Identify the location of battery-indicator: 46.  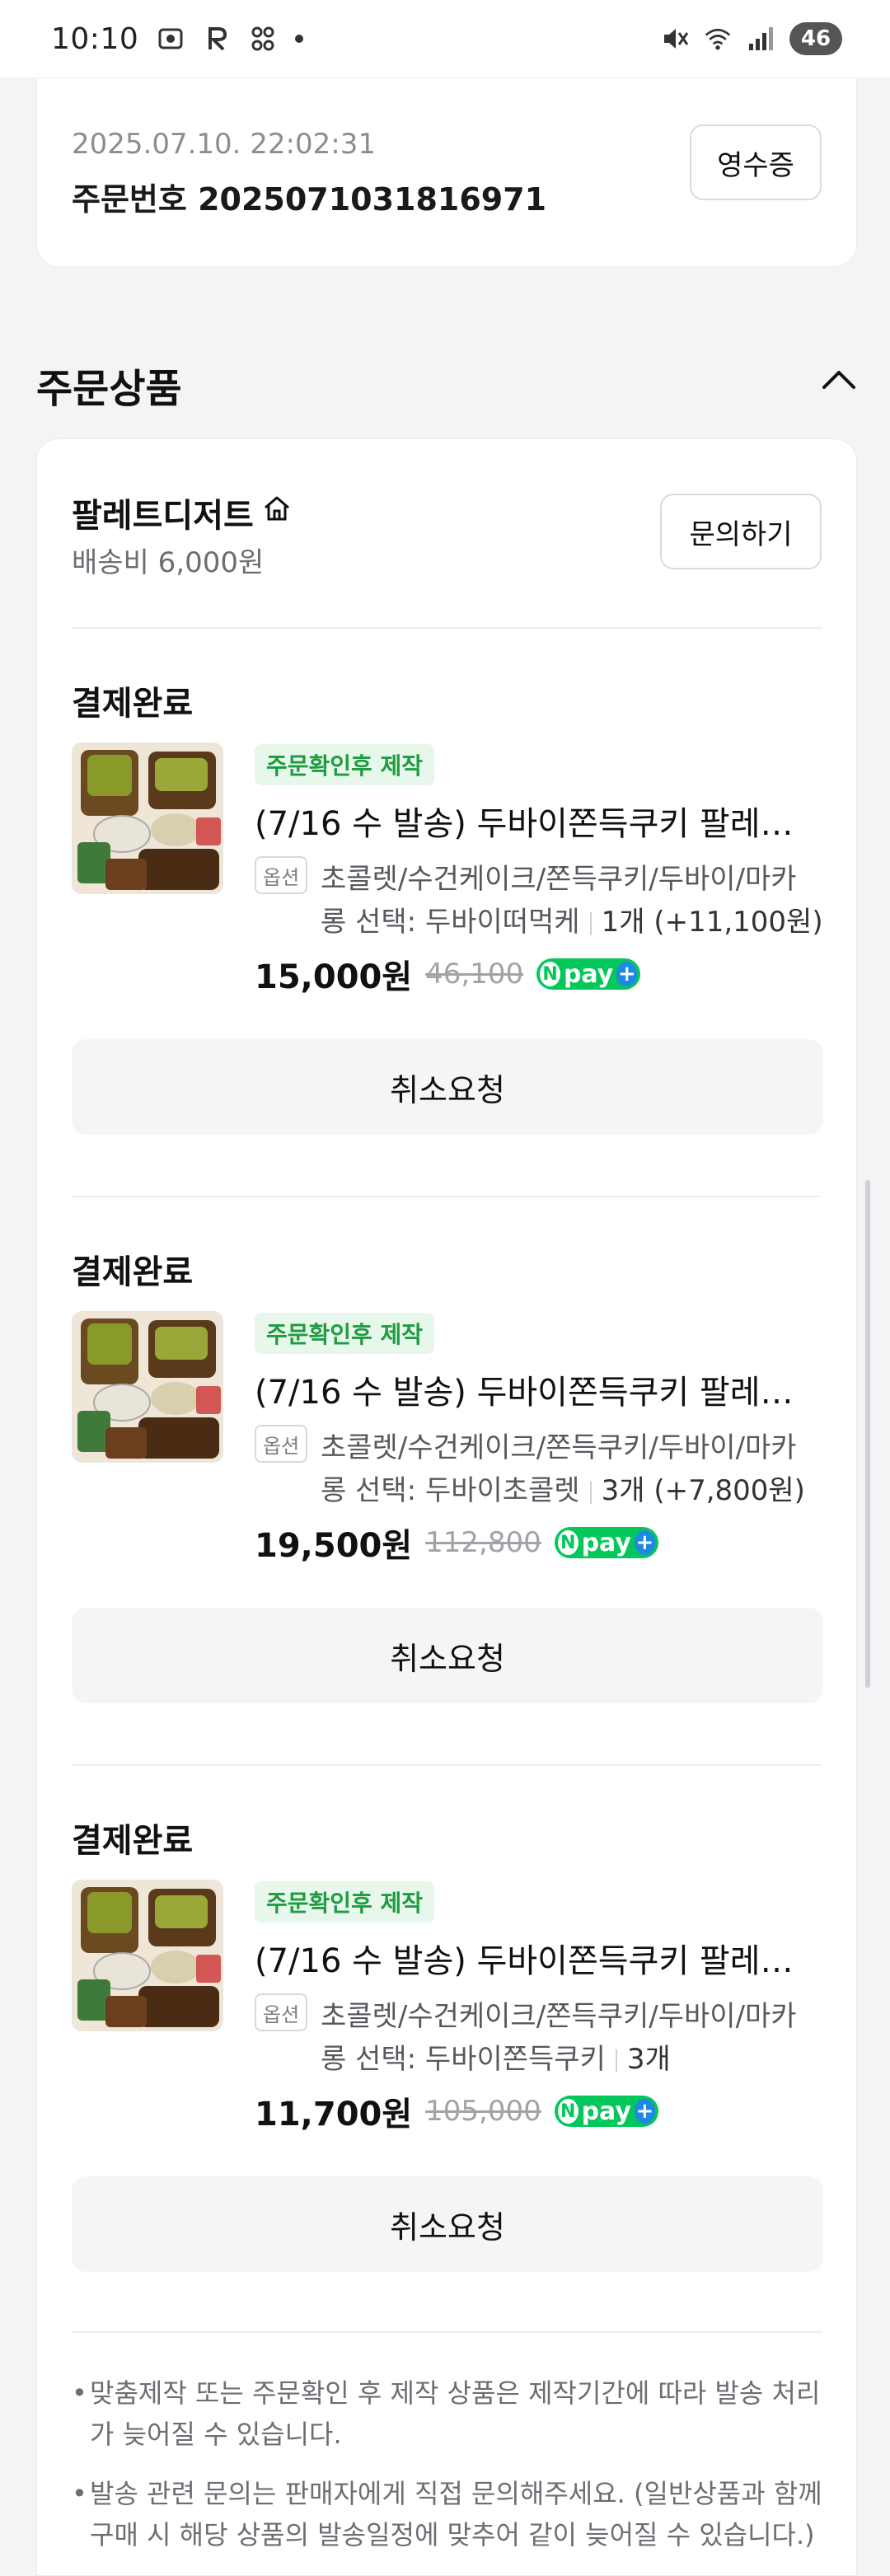
(815, 38).